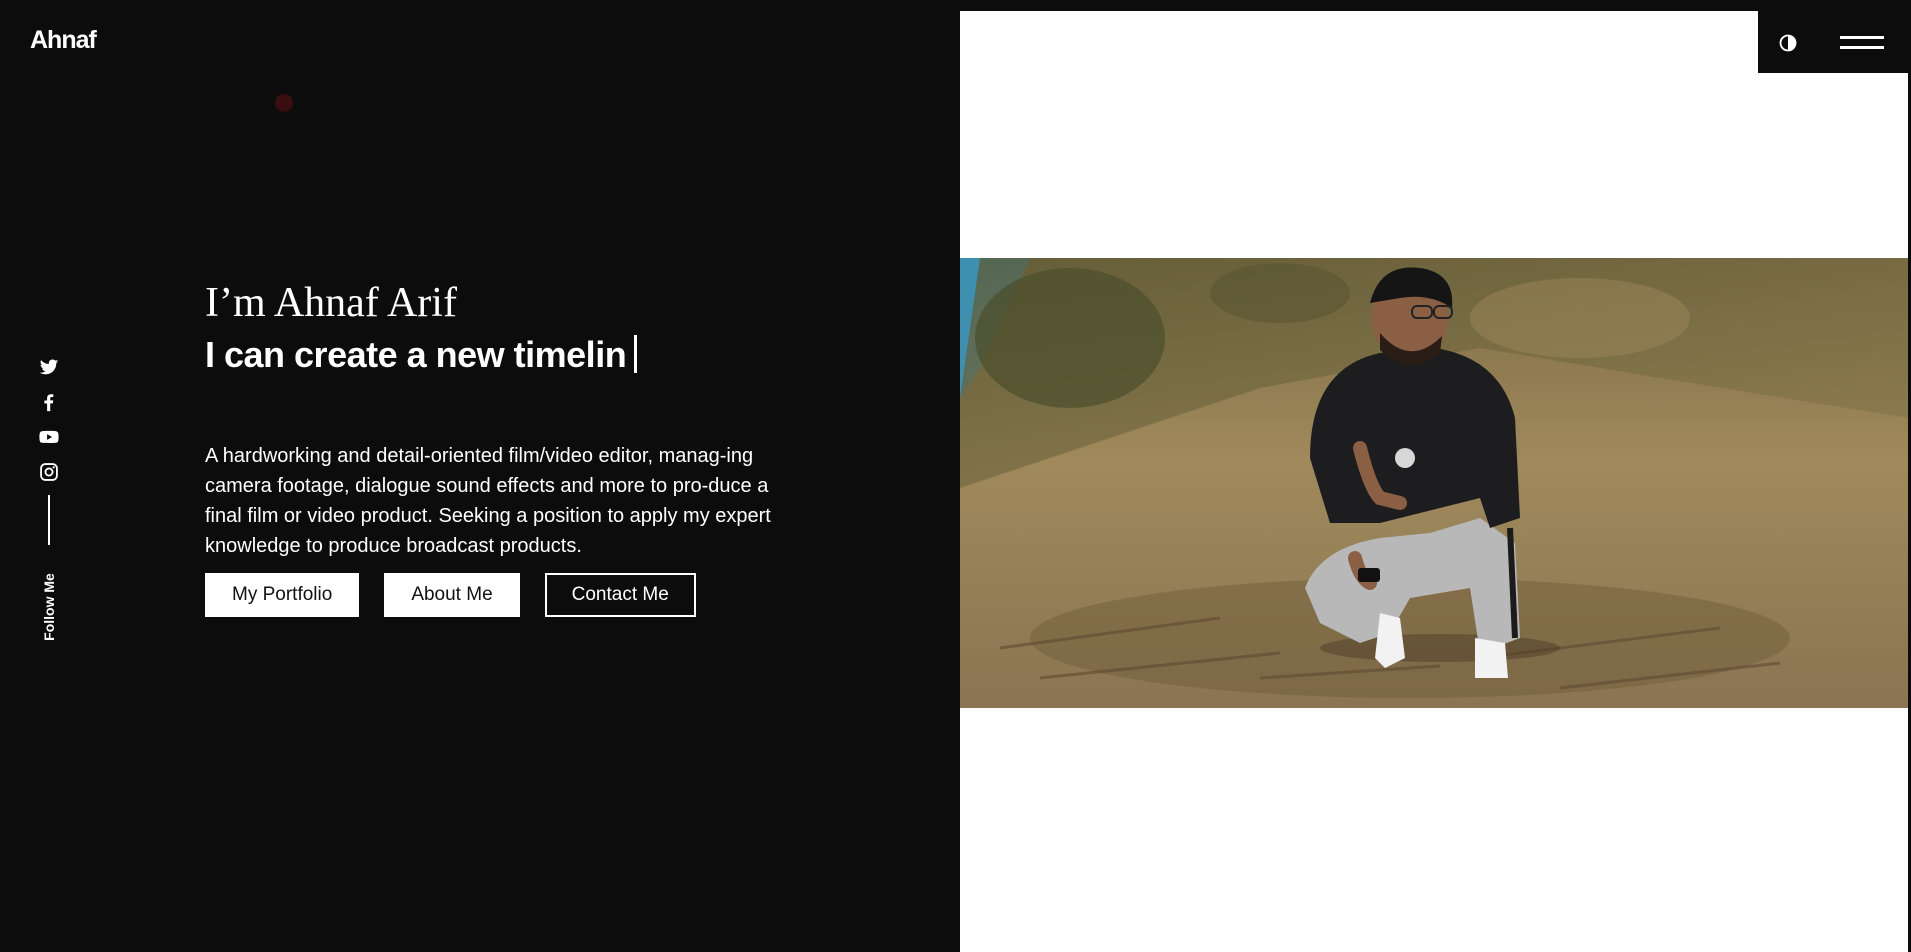 This screenshot has height=952, width=1911. Describe the element at coordinates (1834, 42) in the screenshot. I see `header-controls` at that location.